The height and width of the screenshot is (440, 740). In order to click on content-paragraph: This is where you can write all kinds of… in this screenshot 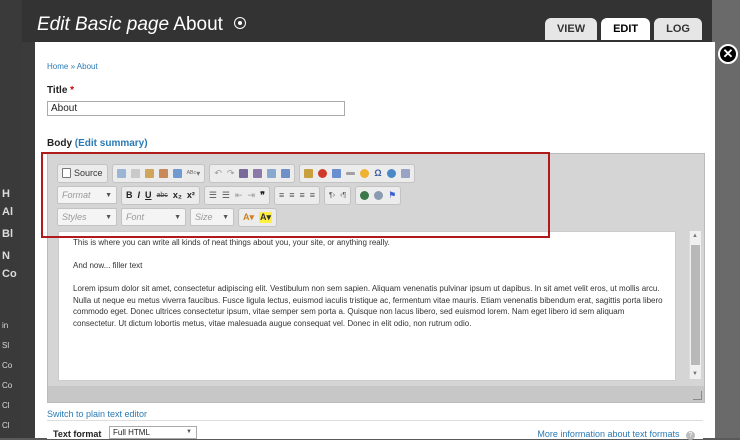, I will do `click(231, 242)`.